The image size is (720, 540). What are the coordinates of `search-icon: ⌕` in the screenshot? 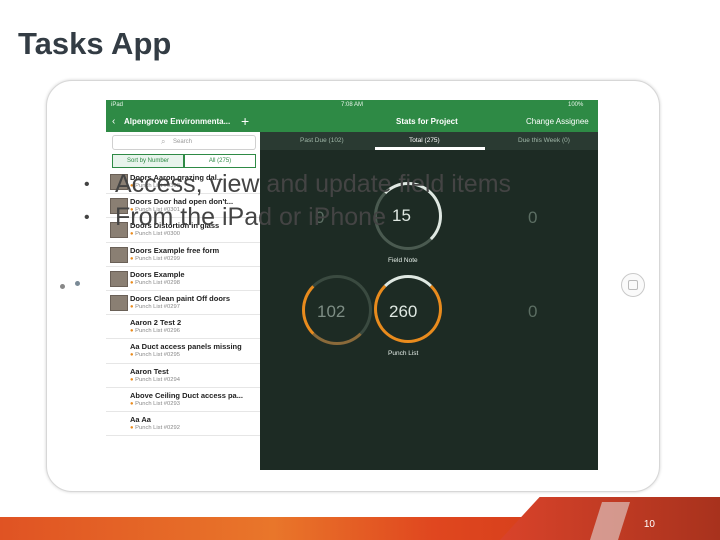 It's located at (163, 141).